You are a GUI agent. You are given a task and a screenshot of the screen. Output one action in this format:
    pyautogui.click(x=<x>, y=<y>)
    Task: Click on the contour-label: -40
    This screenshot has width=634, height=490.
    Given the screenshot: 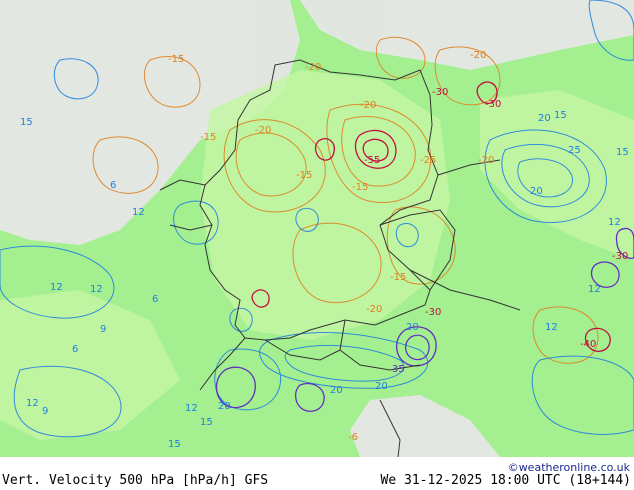 What is the action you would take?
    pyautogui.click(x=588, y=344)
    